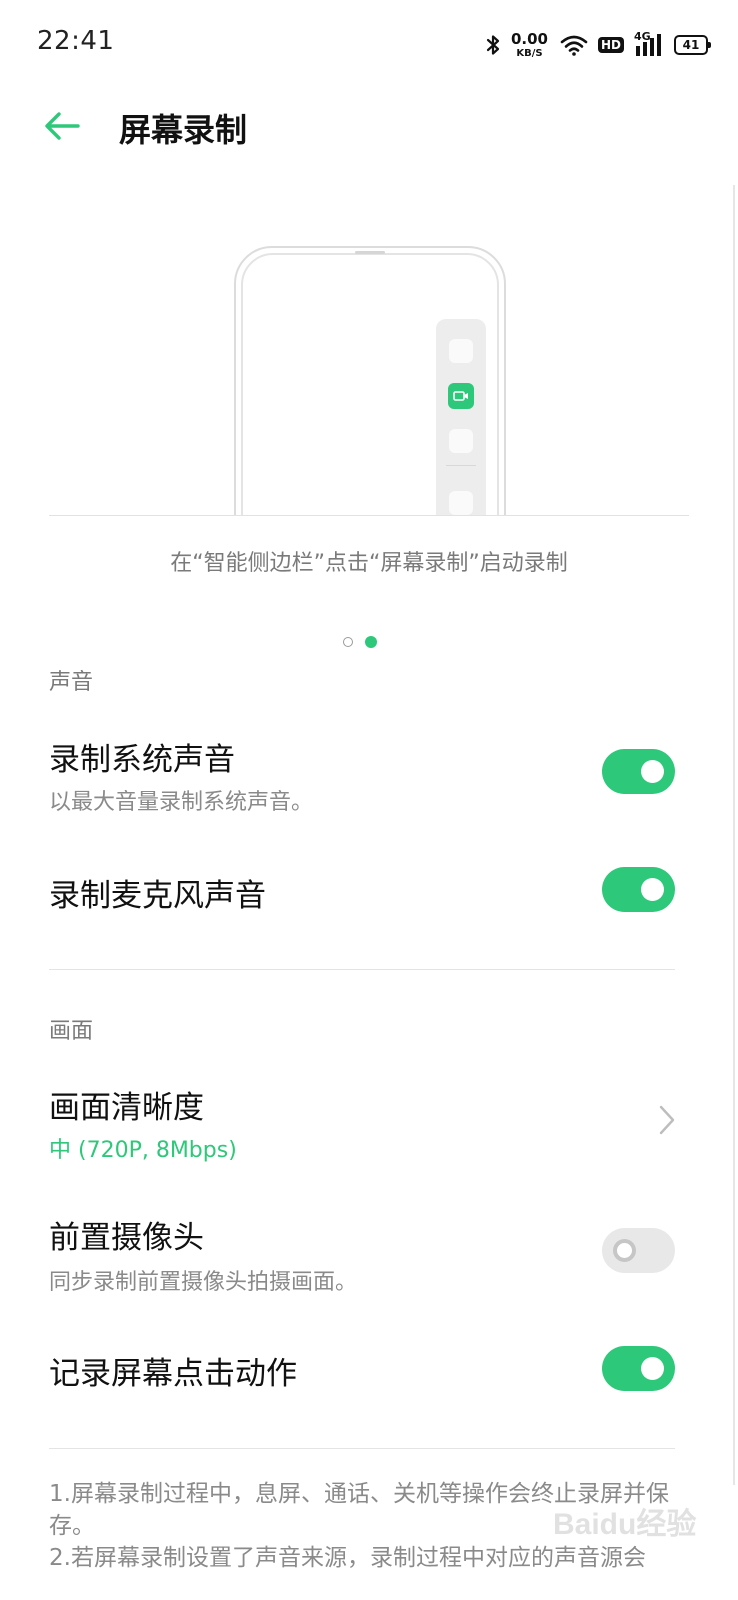  What do you see at coordinates (529, 53) in the screenshot?
I see `net-speed-unit: KB/S` at bounding box center [529, 53].